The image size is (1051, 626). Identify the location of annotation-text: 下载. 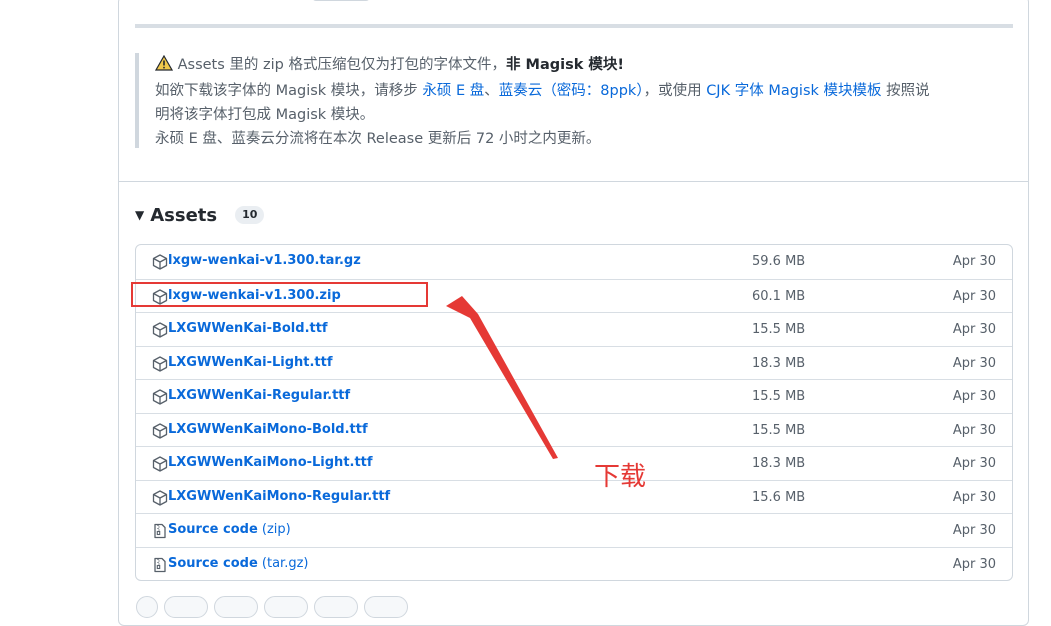
(620, 477).